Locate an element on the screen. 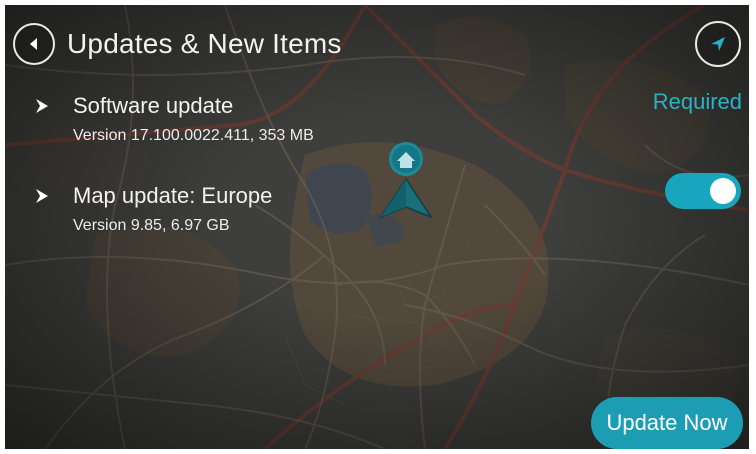  map-update-toggle is located at coordinates (703, 191).